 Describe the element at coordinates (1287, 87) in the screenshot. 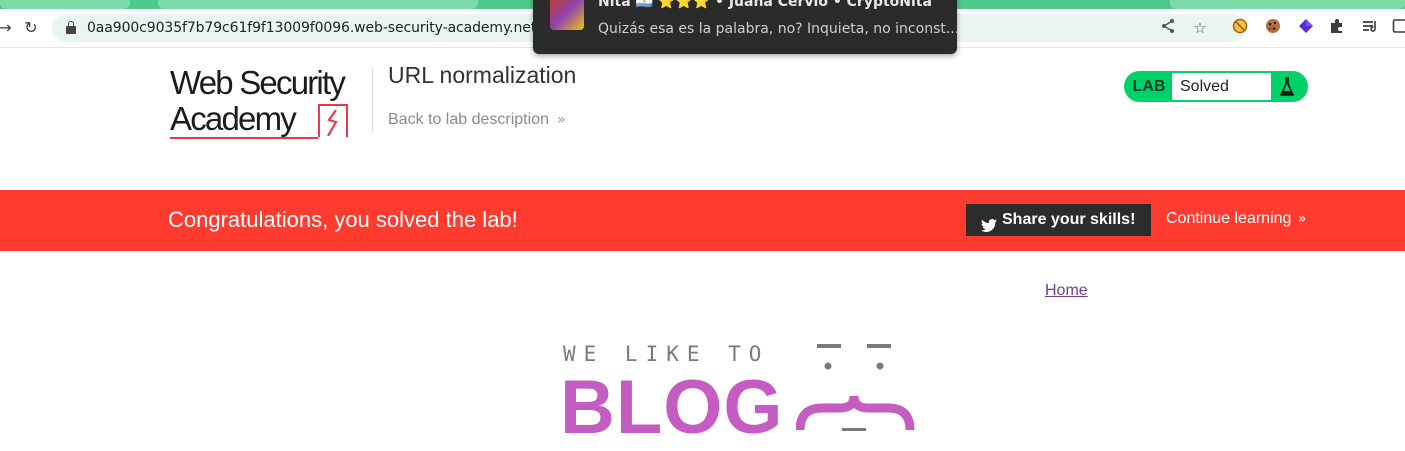

I see `flask-icon` at that location.